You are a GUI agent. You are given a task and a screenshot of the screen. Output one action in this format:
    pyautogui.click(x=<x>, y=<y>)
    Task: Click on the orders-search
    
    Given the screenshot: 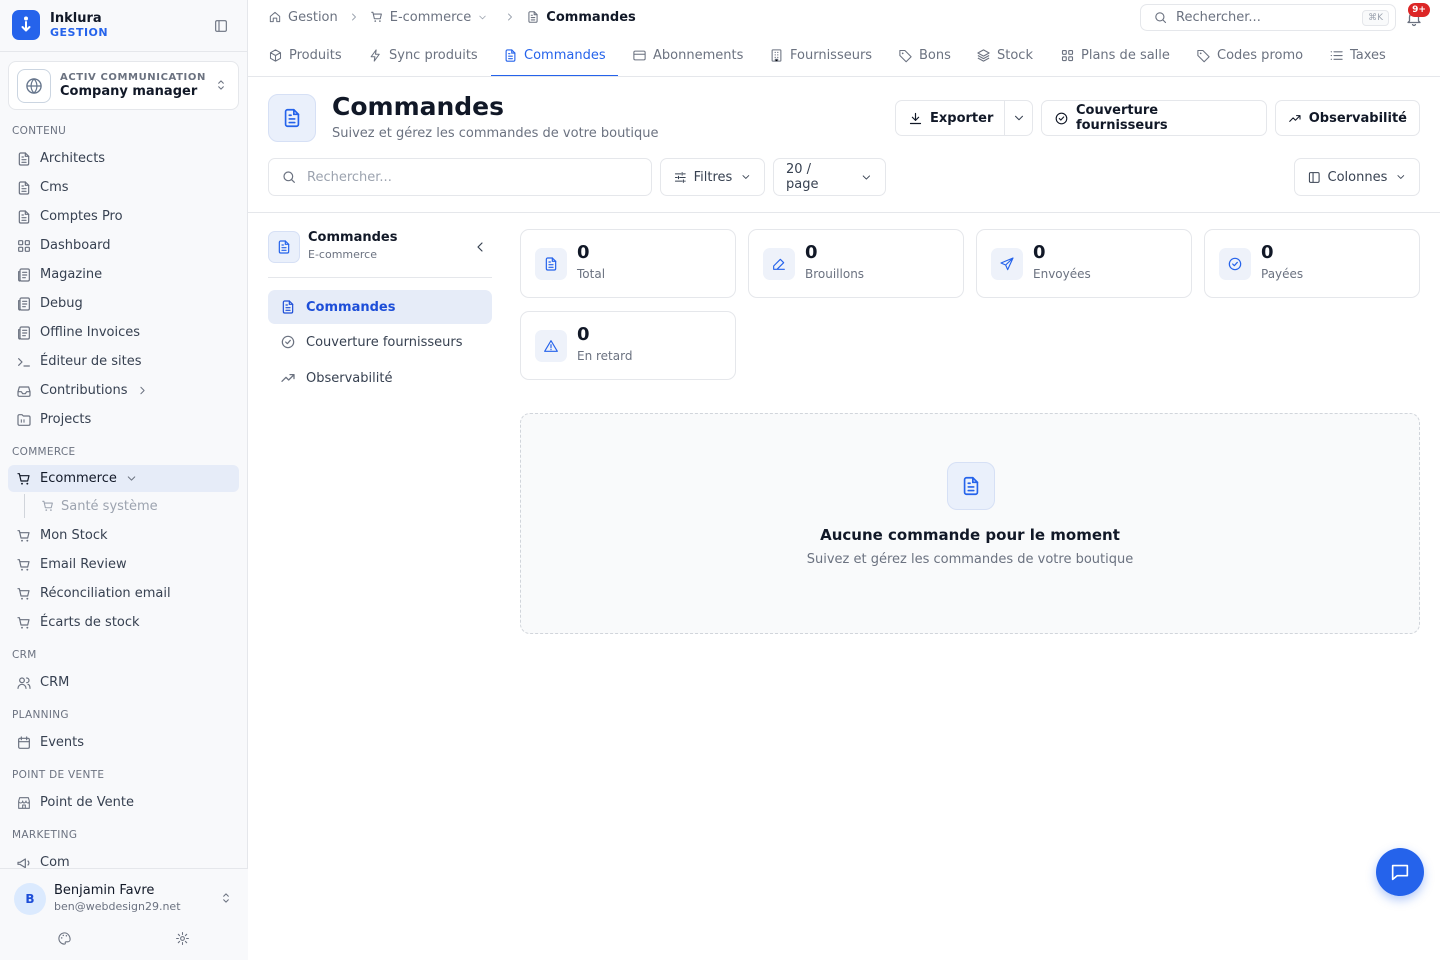 What is the action you would take?
    pyautogui.click(x=460, y=177)
    